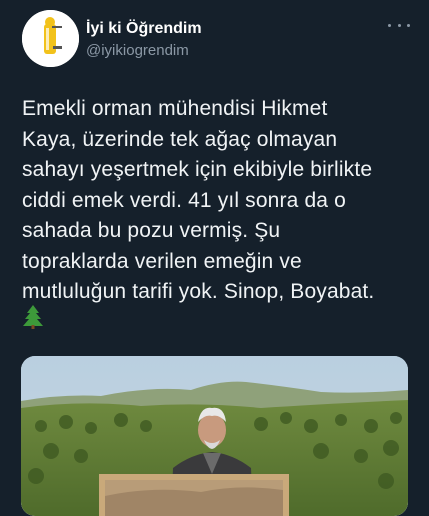 The image size is (429, 516). What do you see at coordinates (33, 317) in the screenshot?
I see `evergreen-tree-icon` at bounding box center [33, 317].